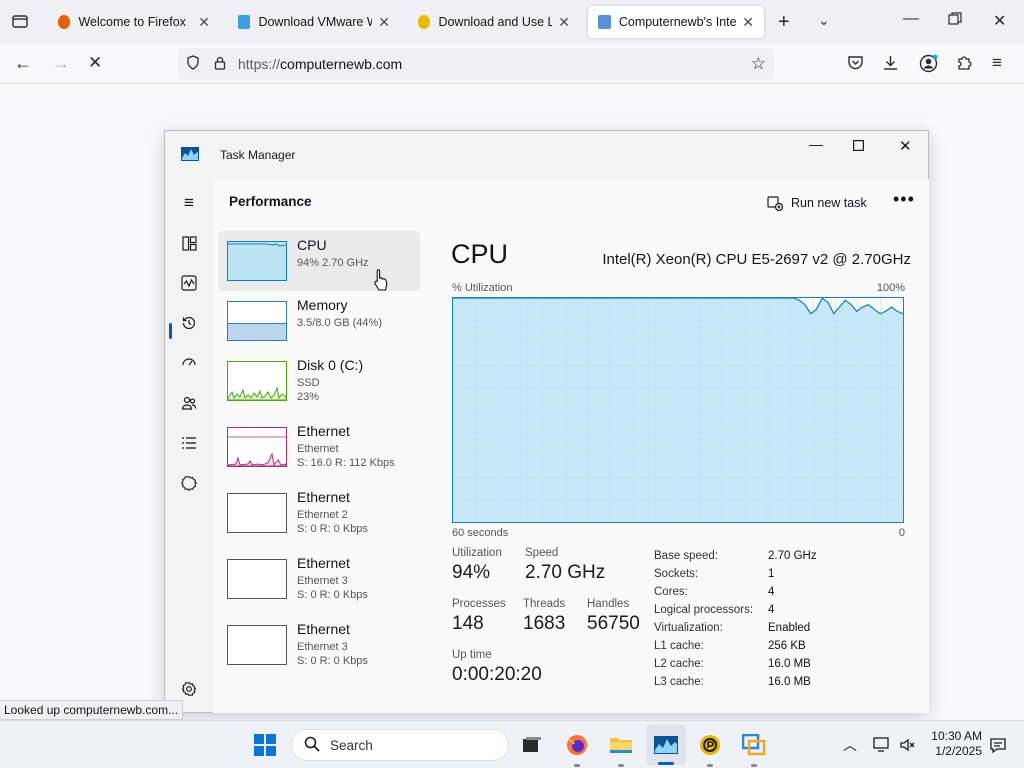 Image resolution: width=1024 pixels, height=768 pixels. What do you see at coordinates (775, 203) in the screenshot?
I see `run-task-icon` at bounding box center [775, 203].